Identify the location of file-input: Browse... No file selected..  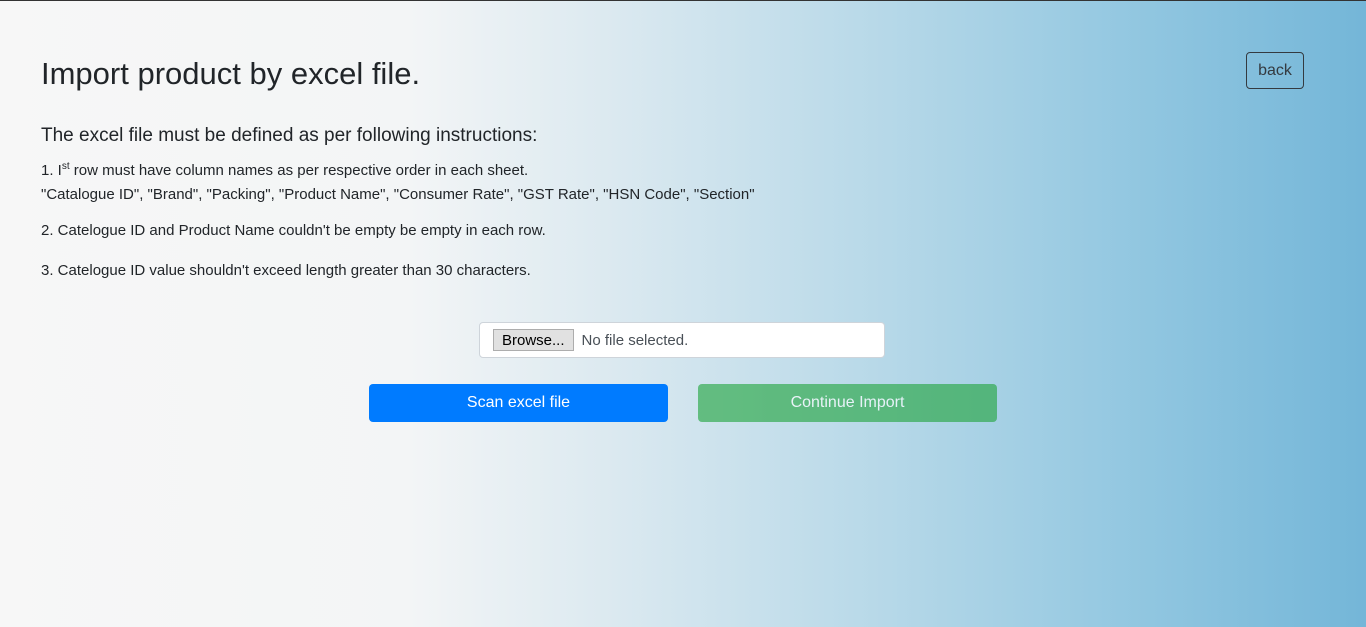
(682, 340).